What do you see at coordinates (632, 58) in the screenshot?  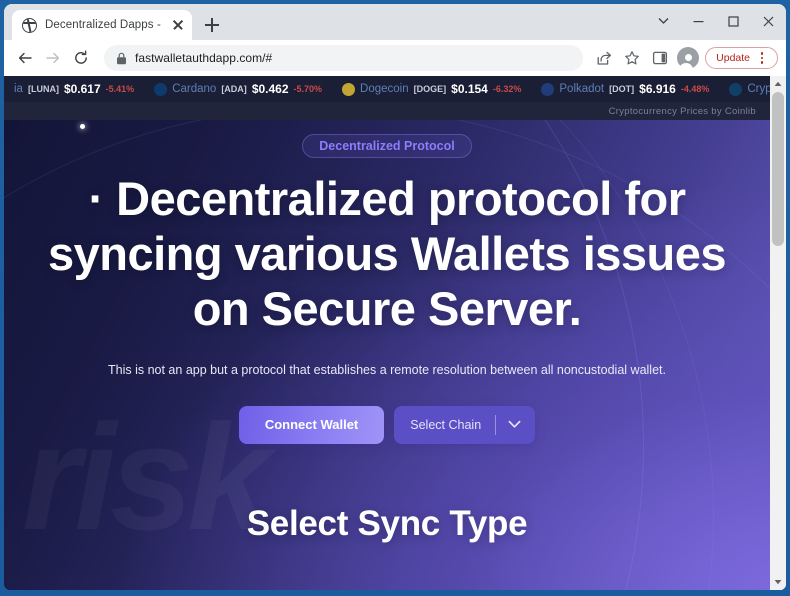 I see `star-icon` at bounding box center [632, 58].